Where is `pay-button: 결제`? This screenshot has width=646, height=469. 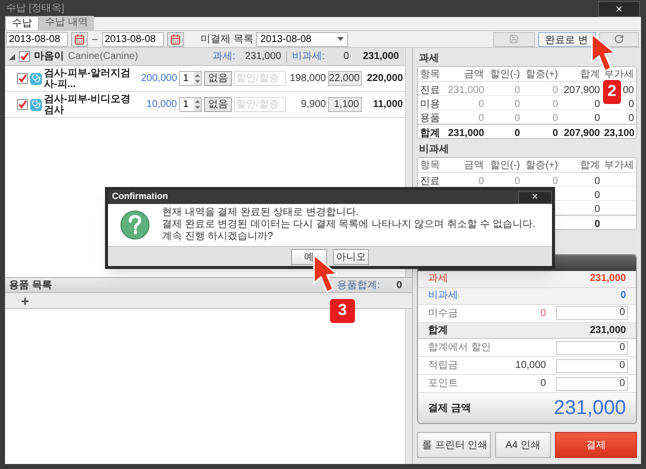 pay-button: 결제 is located at coordinates (596, 445).